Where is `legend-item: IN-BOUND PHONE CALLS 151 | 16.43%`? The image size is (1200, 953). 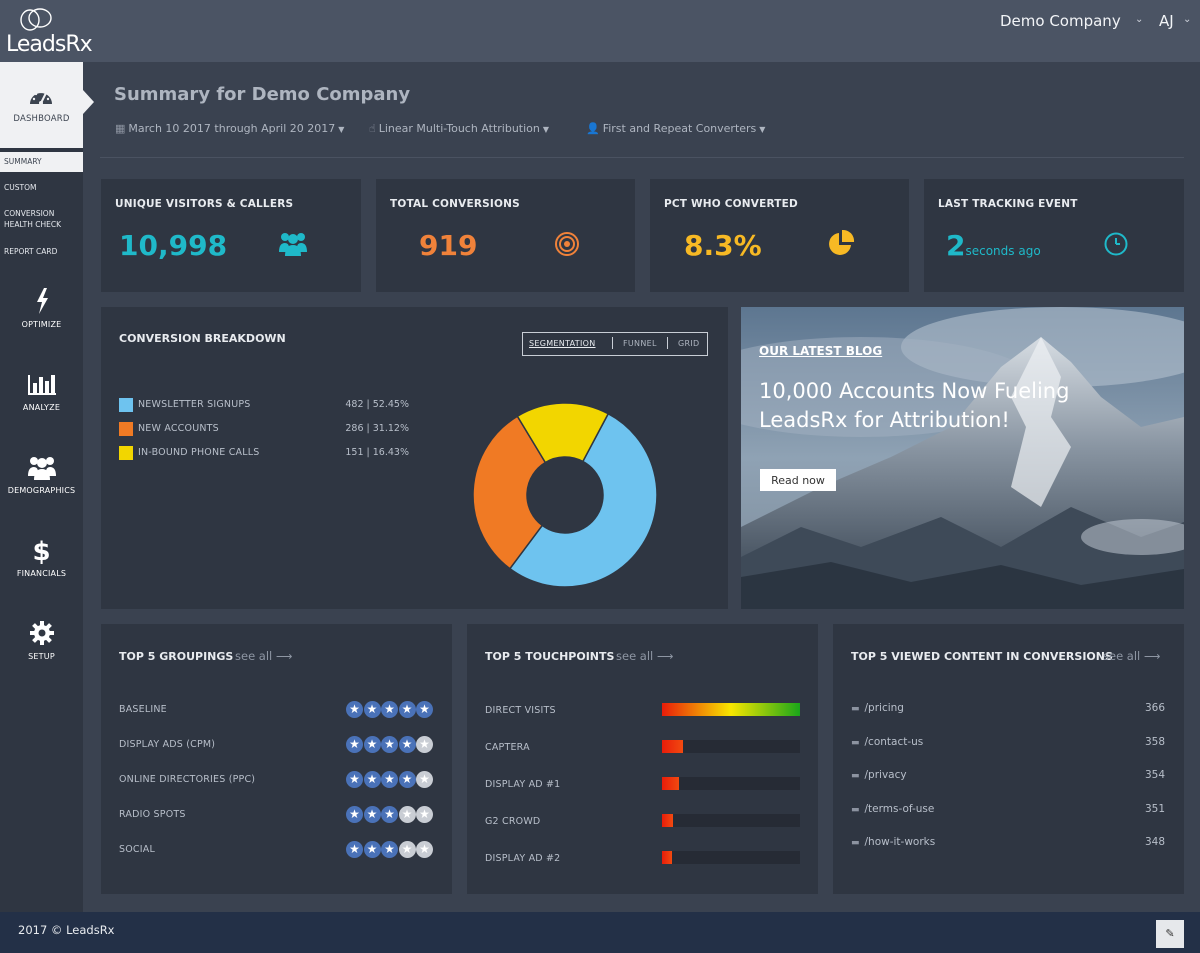
legend-item: IN-BOUND PHONE CALLS 151 | 16.43% is located at coordinates (264, 453).